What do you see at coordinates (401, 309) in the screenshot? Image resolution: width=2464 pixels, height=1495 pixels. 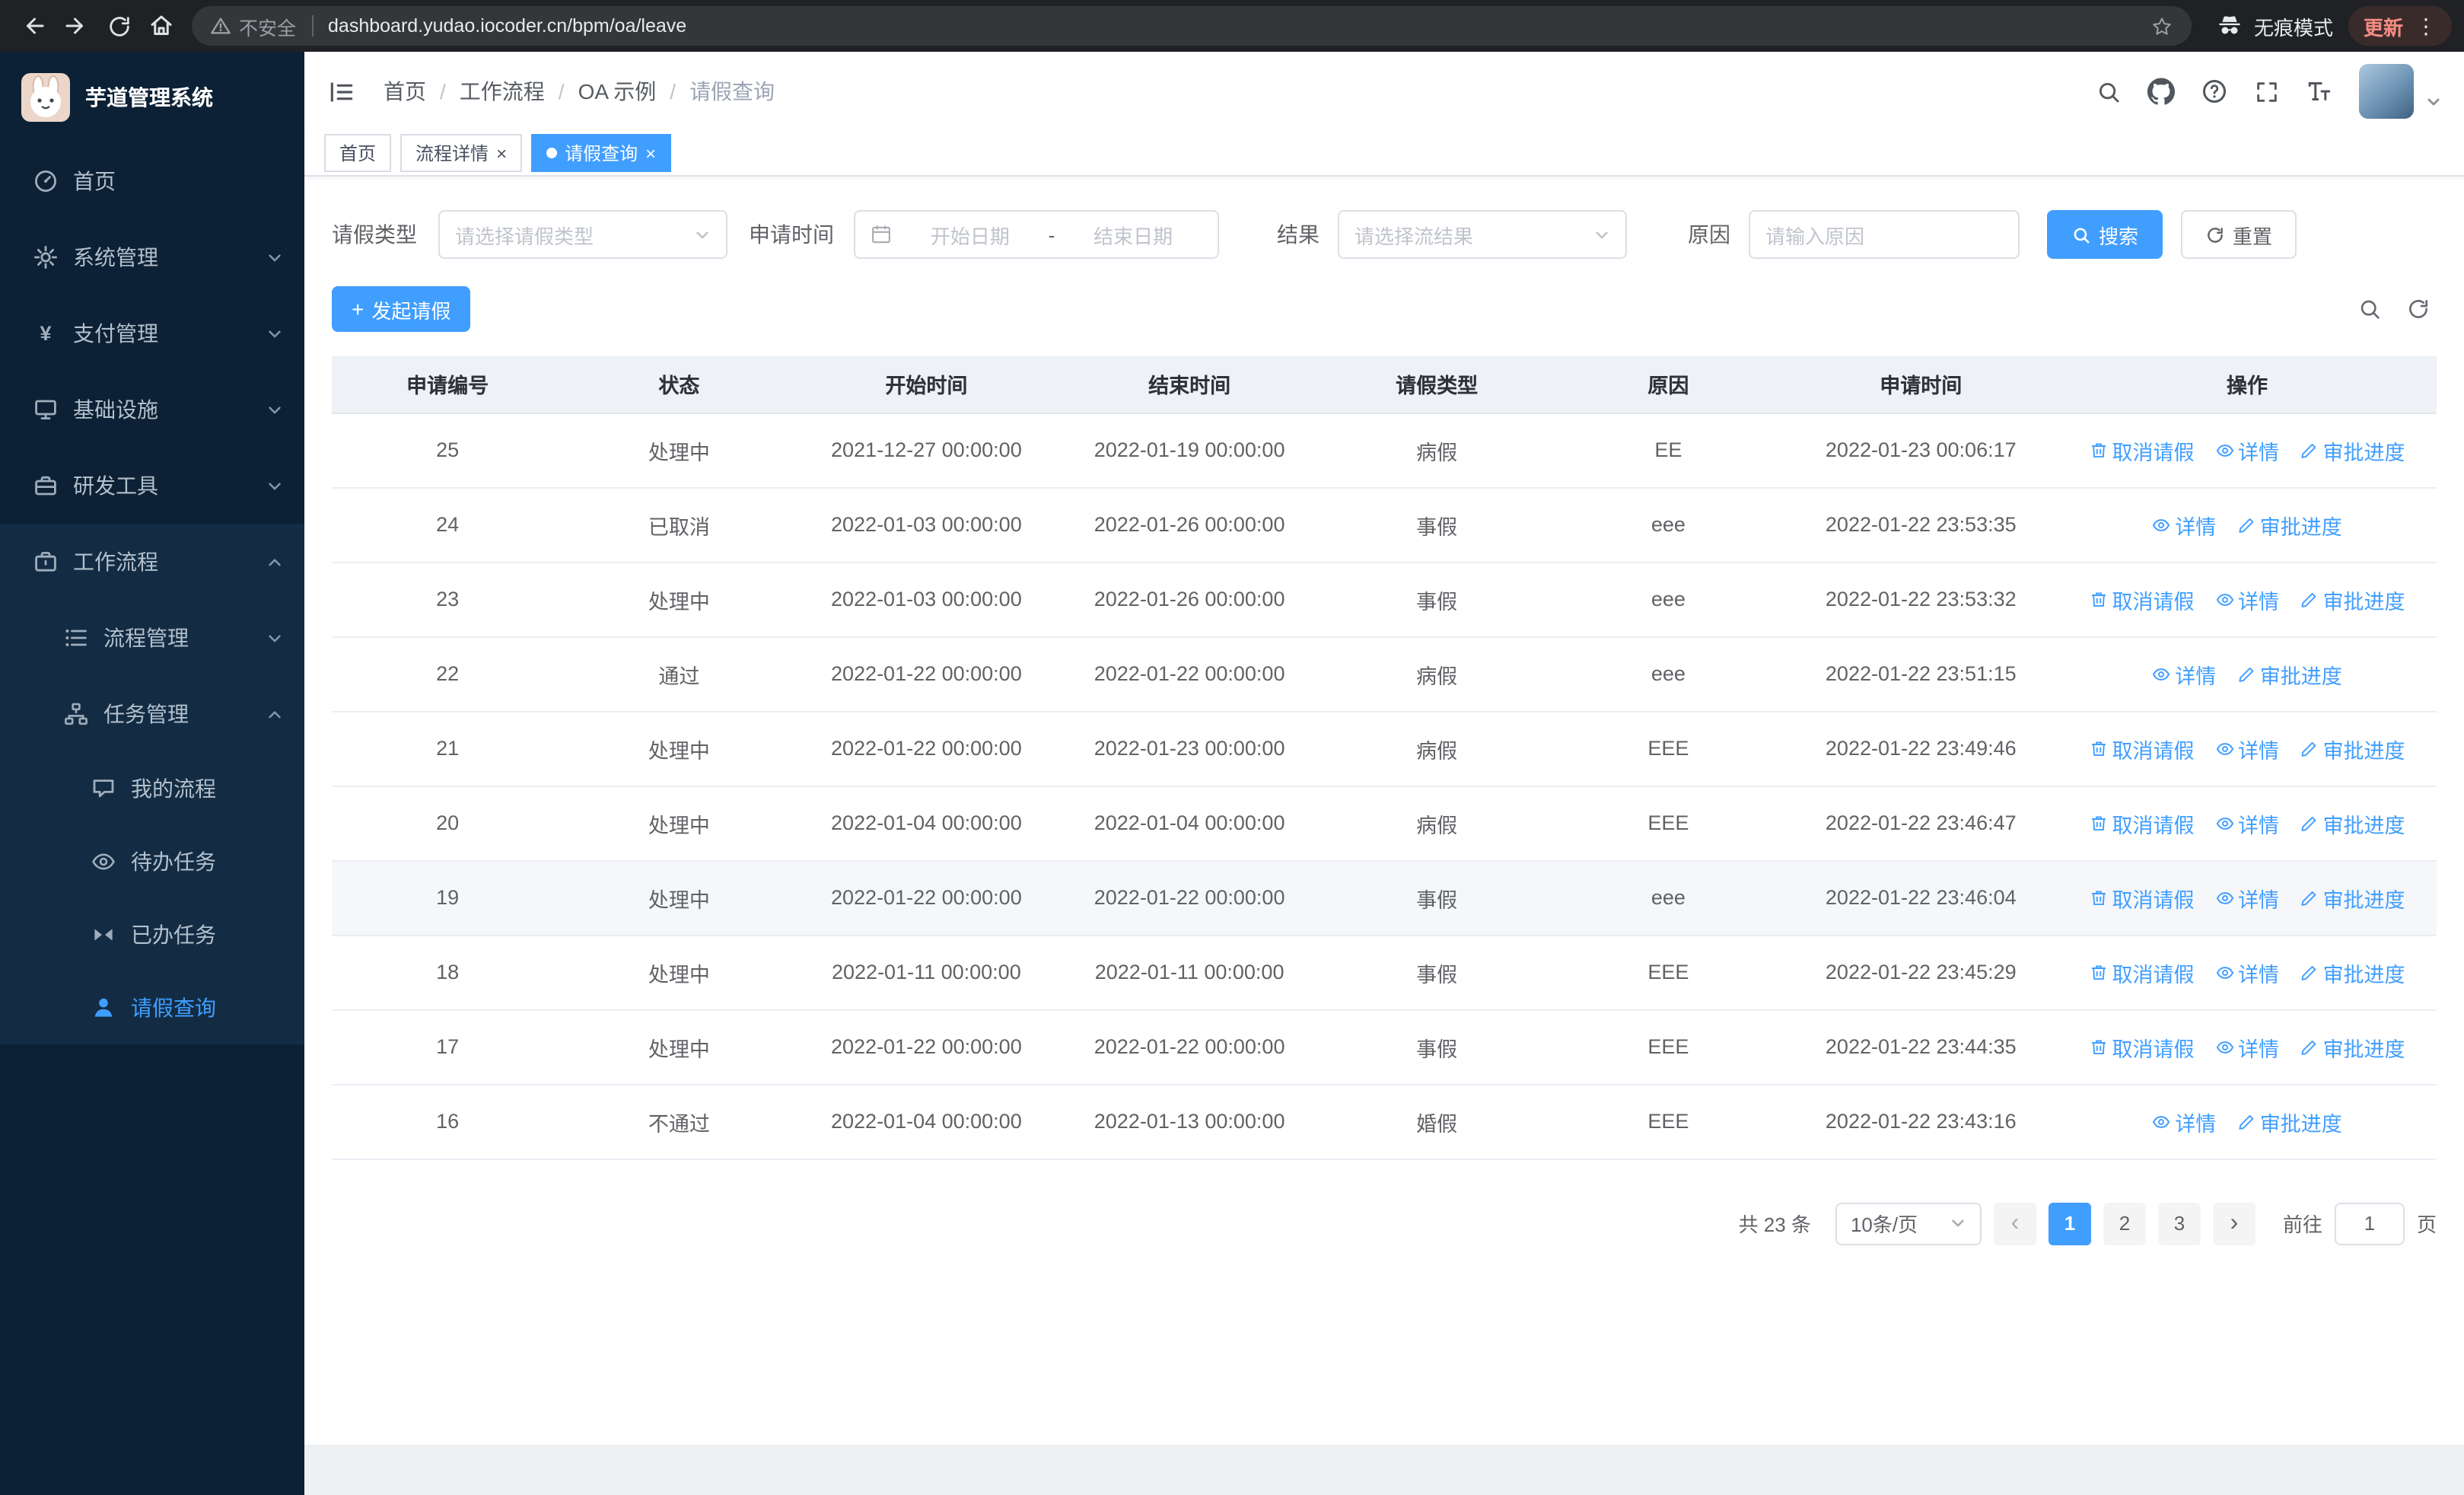 I see `create-leave-button: + 发起请假` at bounding box center [401, 309].